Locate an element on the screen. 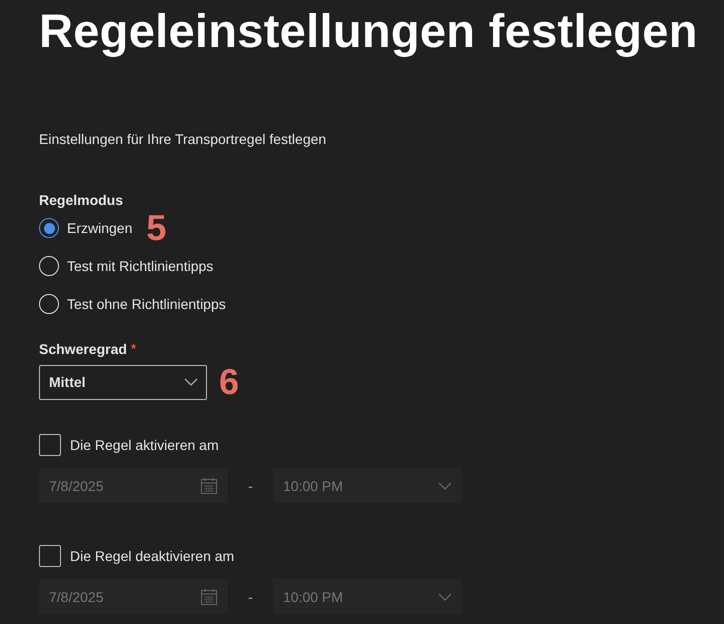 The width and height of the screenshot is (724, 624). section-label: Regelmodus is located at coordinates (81, 200).